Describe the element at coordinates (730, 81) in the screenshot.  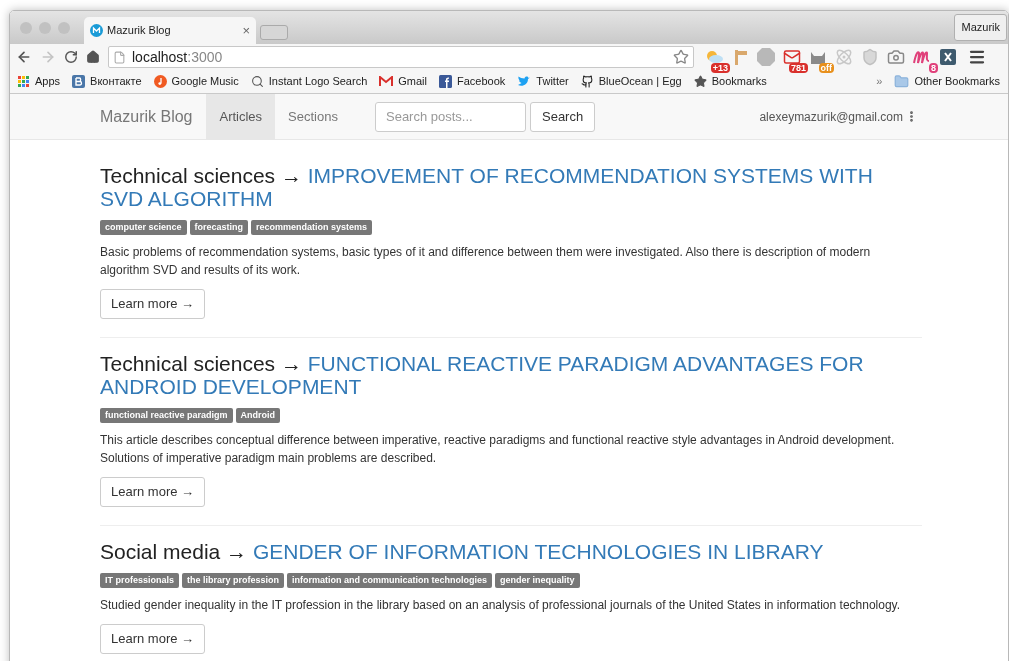
I see `bookmark-link: Bookmarks` at that location.